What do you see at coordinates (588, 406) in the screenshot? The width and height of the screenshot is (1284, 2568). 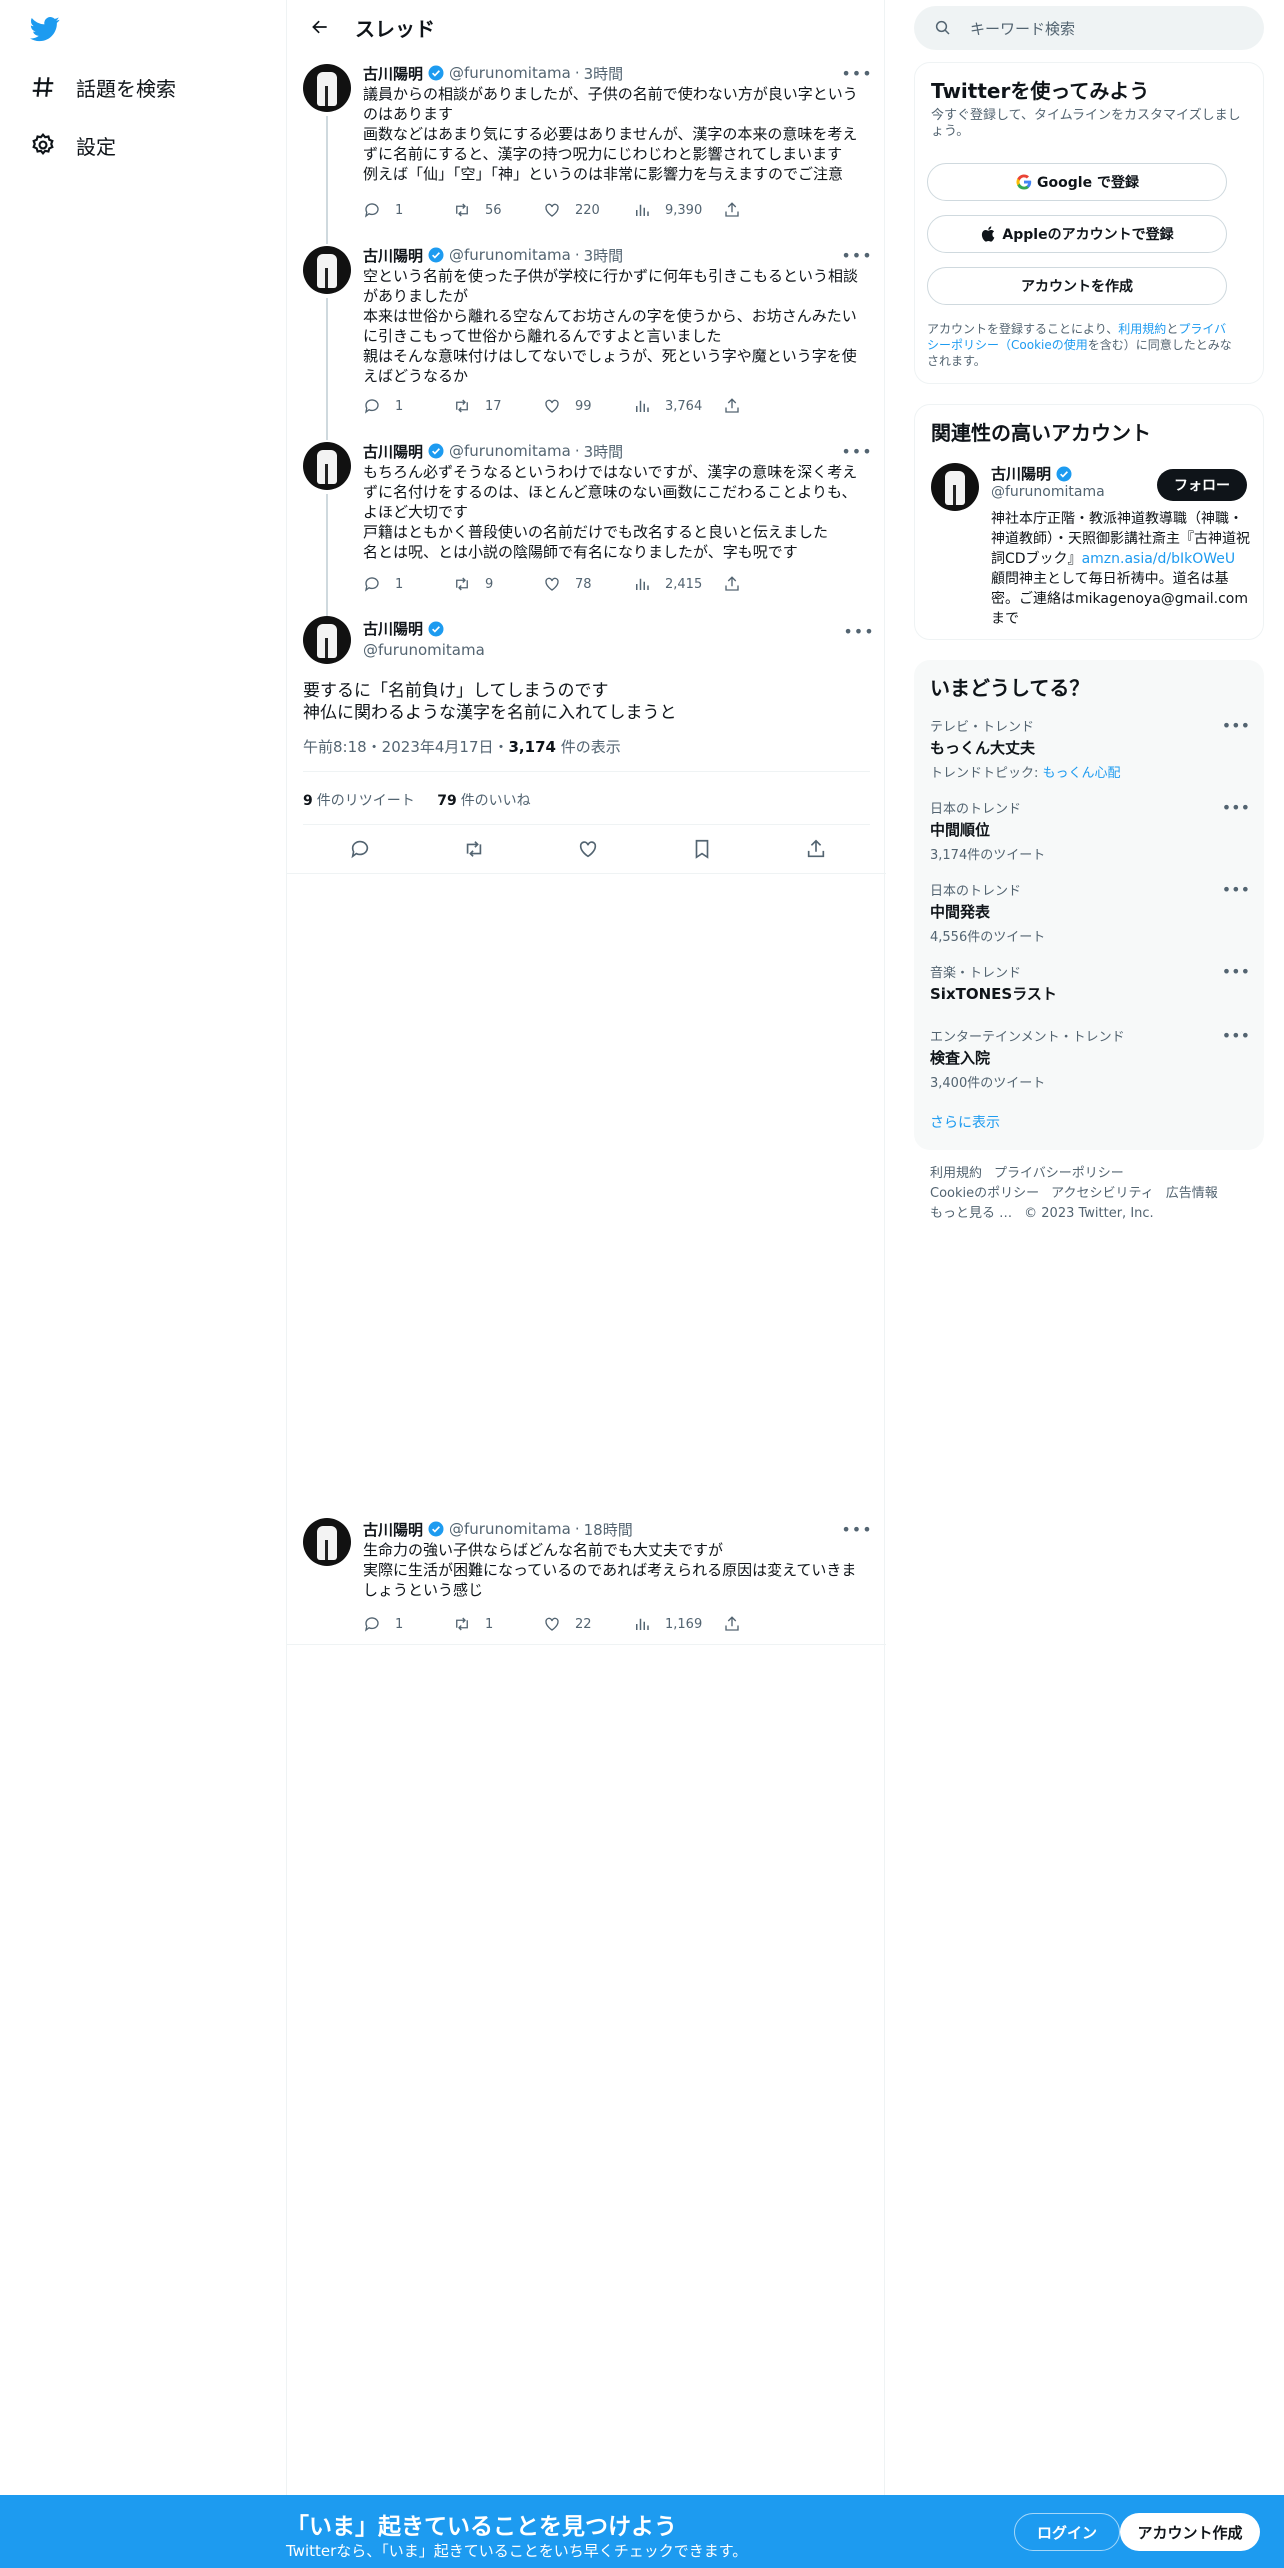 I see `like-button: 99` at bounding box center [588, 406].